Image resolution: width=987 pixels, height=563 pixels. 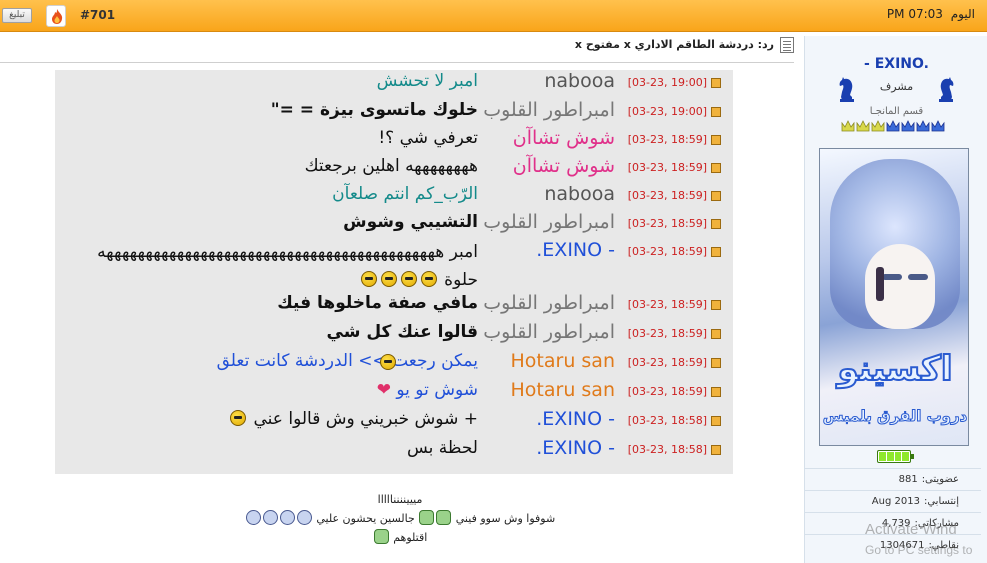 What do you see at coordinates (56, 16) in the screenshot?
I see `fire-icon` at bounding box center [56, 16].